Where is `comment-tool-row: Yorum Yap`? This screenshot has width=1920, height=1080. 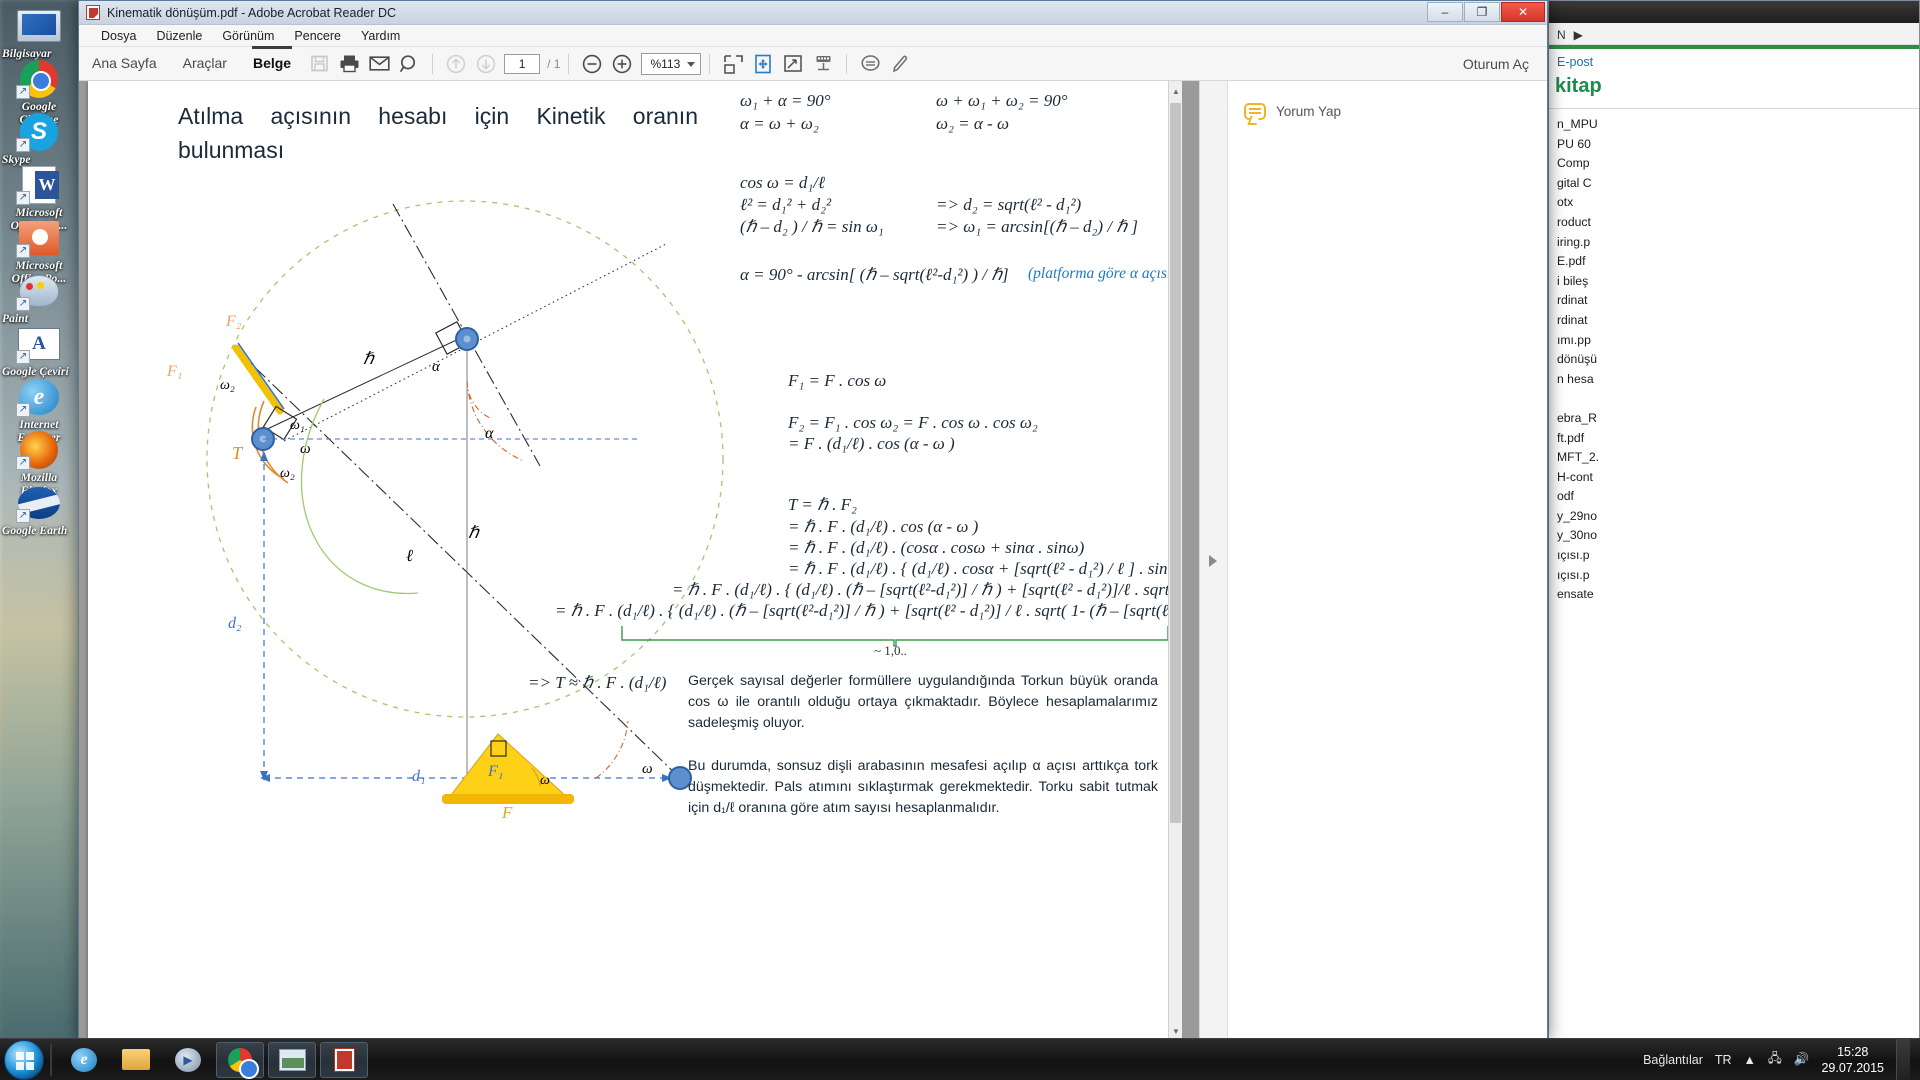 comment-tool-row: Yorum Yap is located at coordinates (1395, 111).